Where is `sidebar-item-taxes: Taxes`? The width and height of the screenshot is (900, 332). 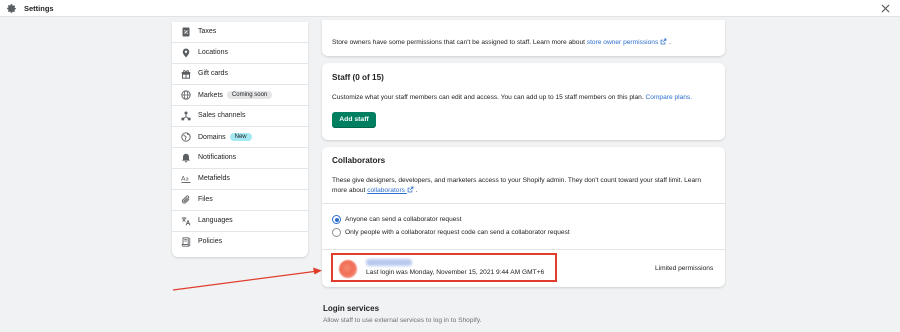
sidebar-item-taxes: Taxes is located at coordinates (240, 32).